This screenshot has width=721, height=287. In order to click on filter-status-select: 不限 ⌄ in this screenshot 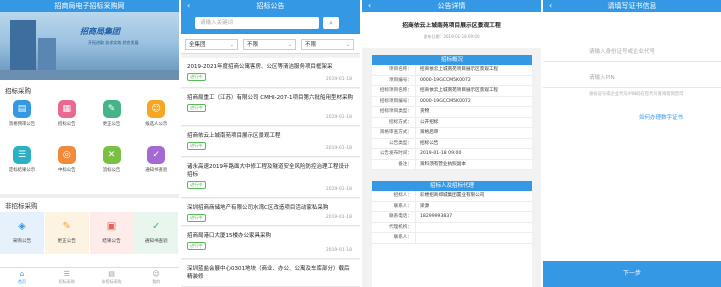, I will do `click(327, 44)`.